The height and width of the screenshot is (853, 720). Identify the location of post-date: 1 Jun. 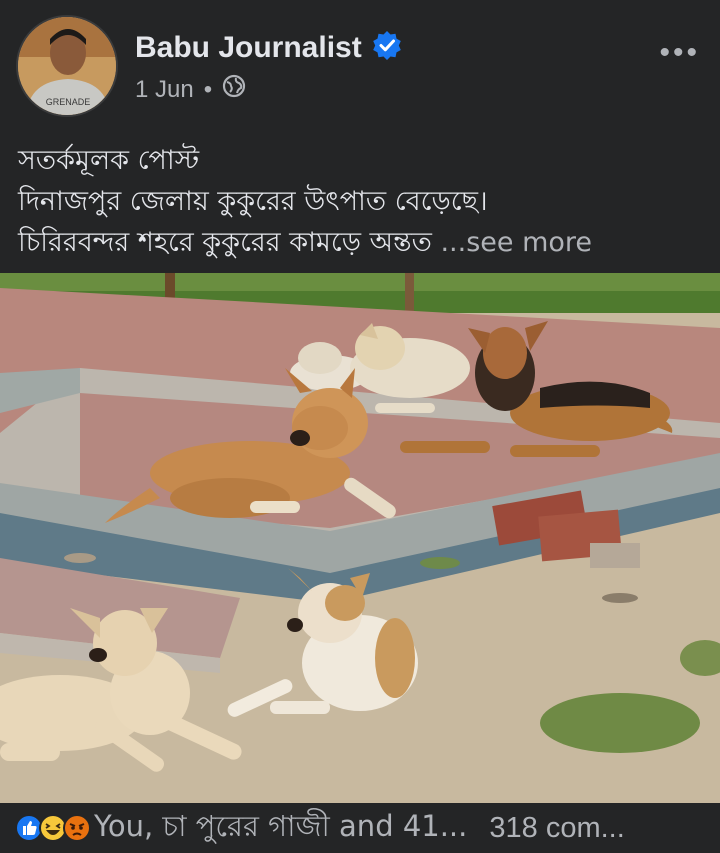
(164, 90).